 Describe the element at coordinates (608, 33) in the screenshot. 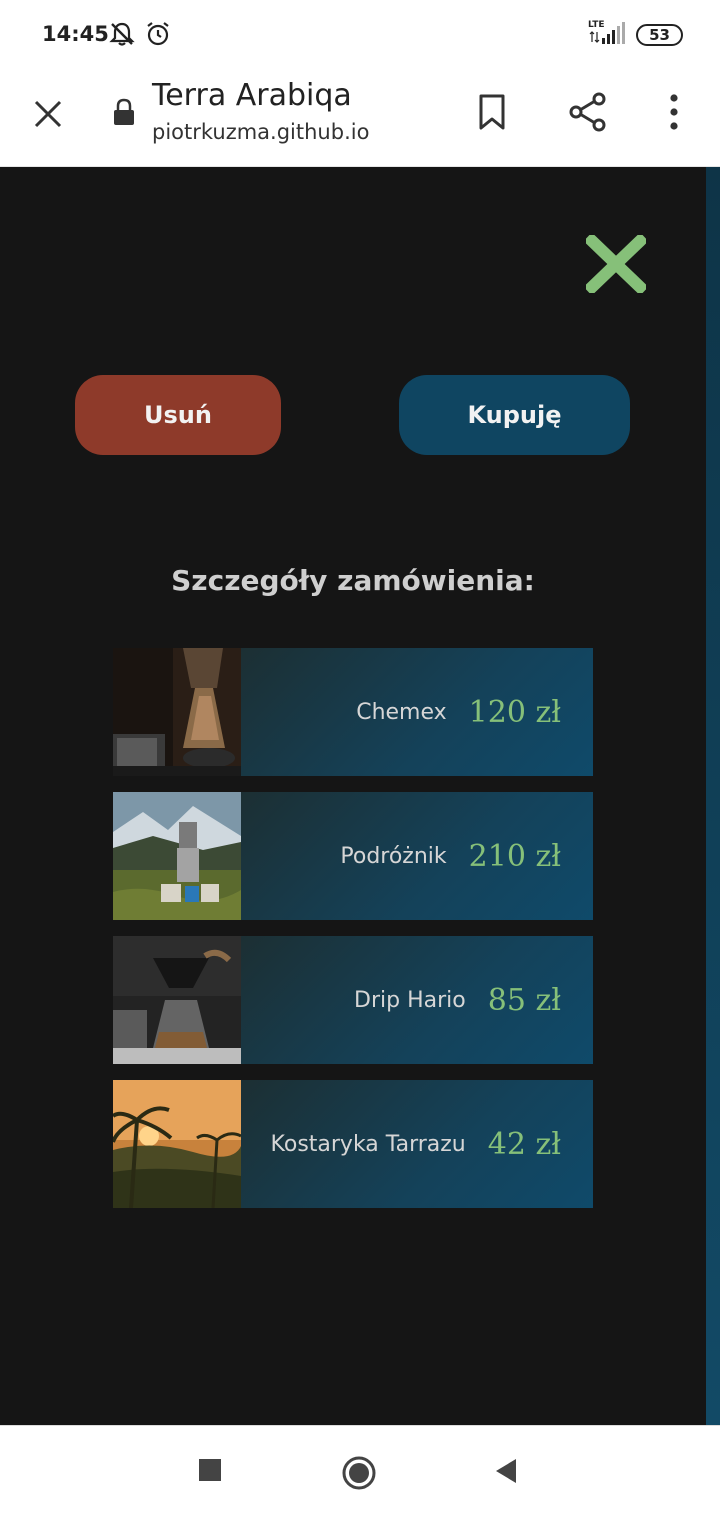

I see `signal-icon: LTE` at that location.